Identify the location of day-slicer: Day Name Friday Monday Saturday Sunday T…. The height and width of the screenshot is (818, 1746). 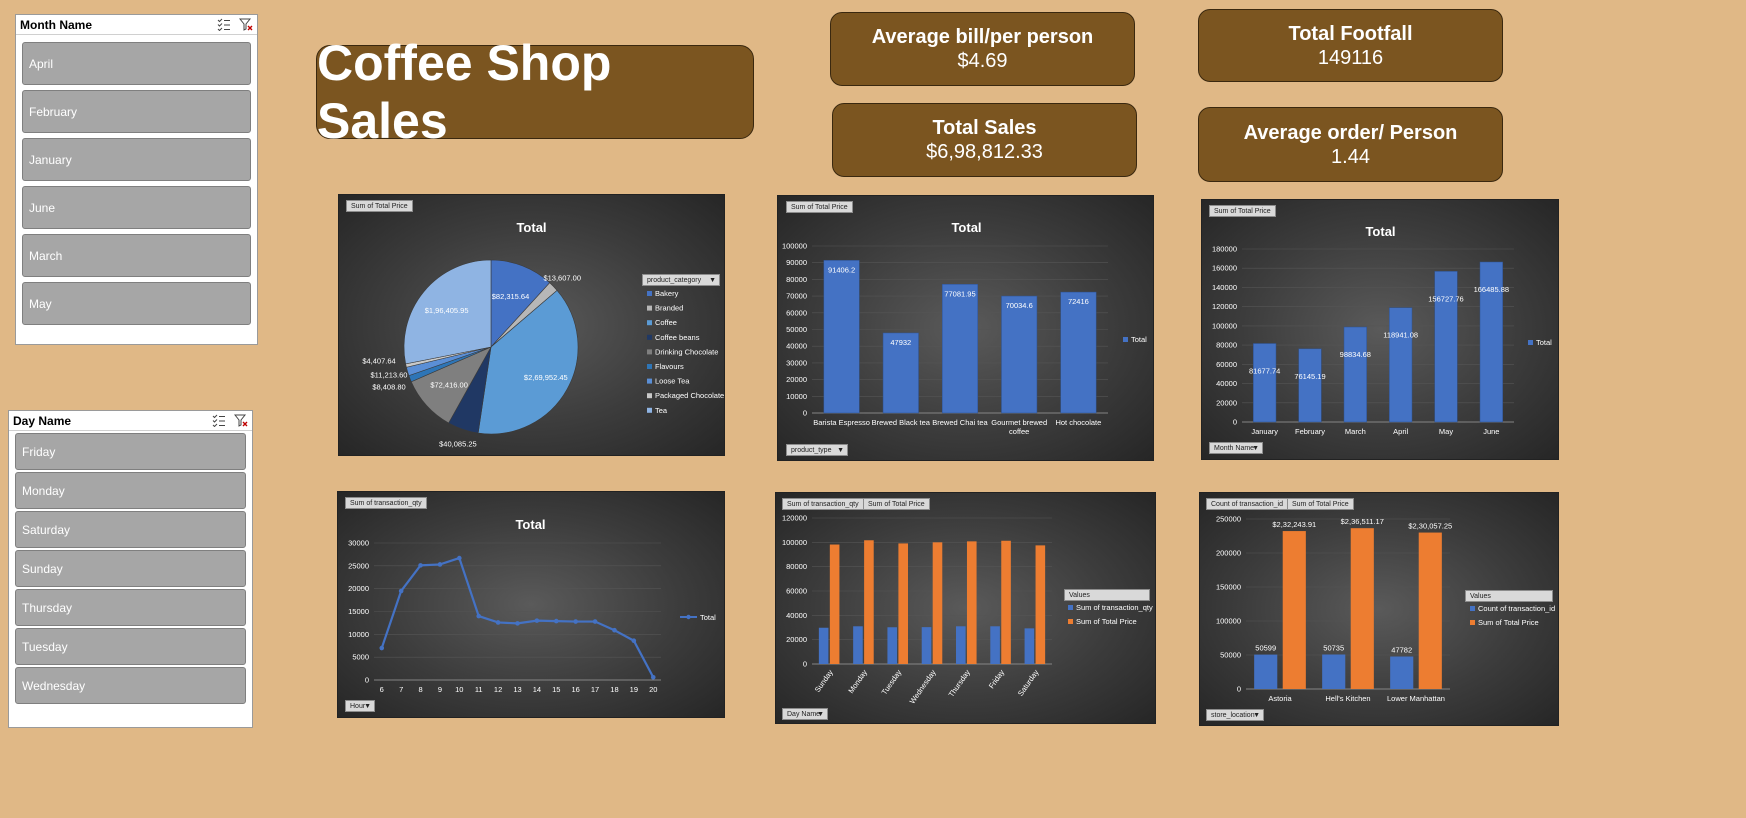
(130, 569).